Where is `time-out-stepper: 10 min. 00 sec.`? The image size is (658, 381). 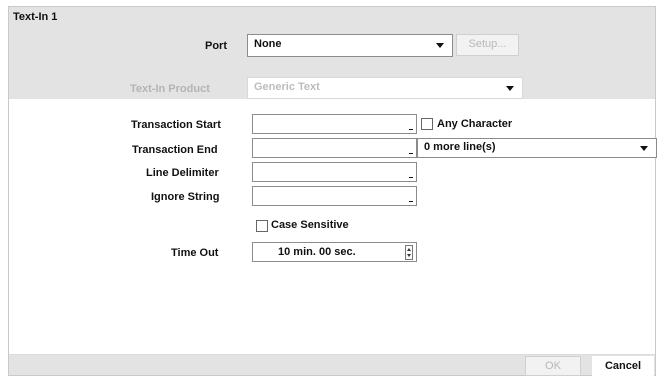
time-out-stepper: 10 min. 00 sec. is located at coordinates (334, 252).